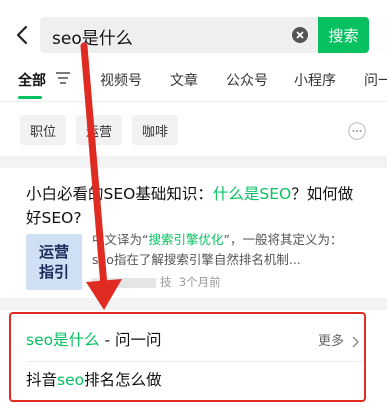 The width and height of the screenshot is (387, 402). I want to click on tab-channels: 视频号, so click(121, 80).